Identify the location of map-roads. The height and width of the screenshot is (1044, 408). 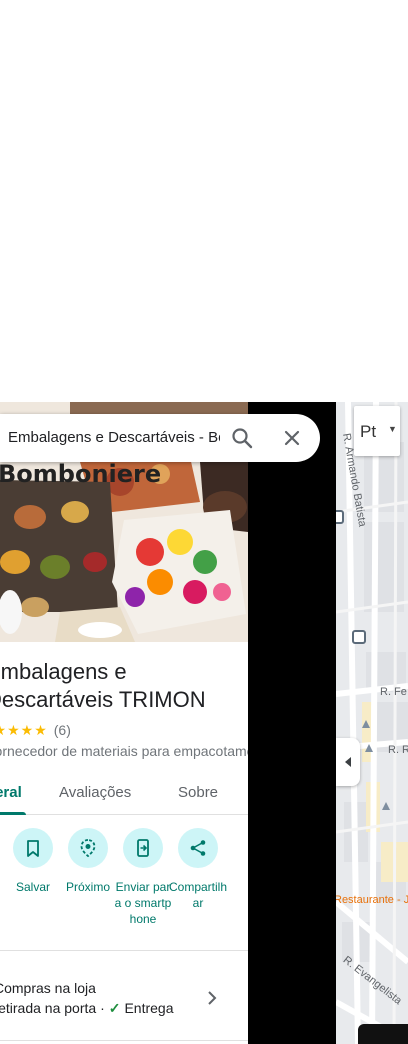
(372, 723).